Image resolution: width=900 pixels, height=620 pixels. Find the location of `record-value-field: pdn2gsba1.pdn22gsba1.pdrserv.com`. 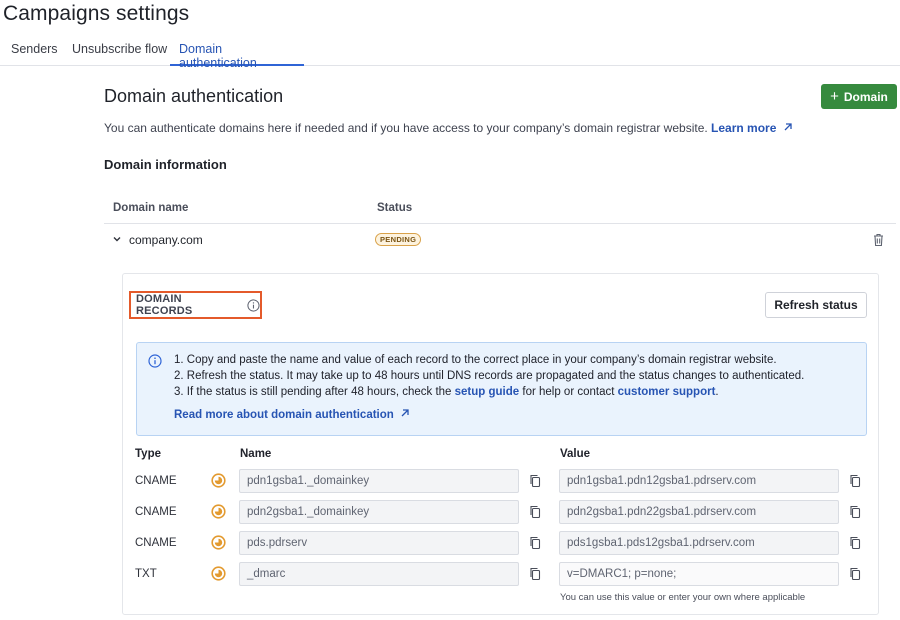

record-value-field: pdn2gsba1.pdn22gsba1.pdrserv.com is located at coordinates (699, 512).